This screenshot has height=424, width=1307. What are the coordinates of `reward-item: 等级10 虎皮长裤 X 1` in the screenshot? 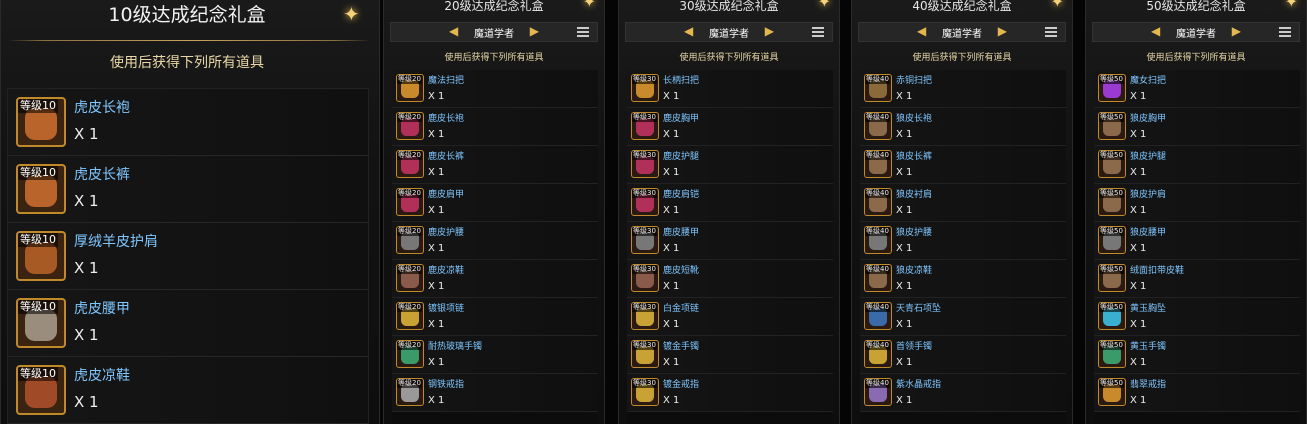 It's located at (188, 189).